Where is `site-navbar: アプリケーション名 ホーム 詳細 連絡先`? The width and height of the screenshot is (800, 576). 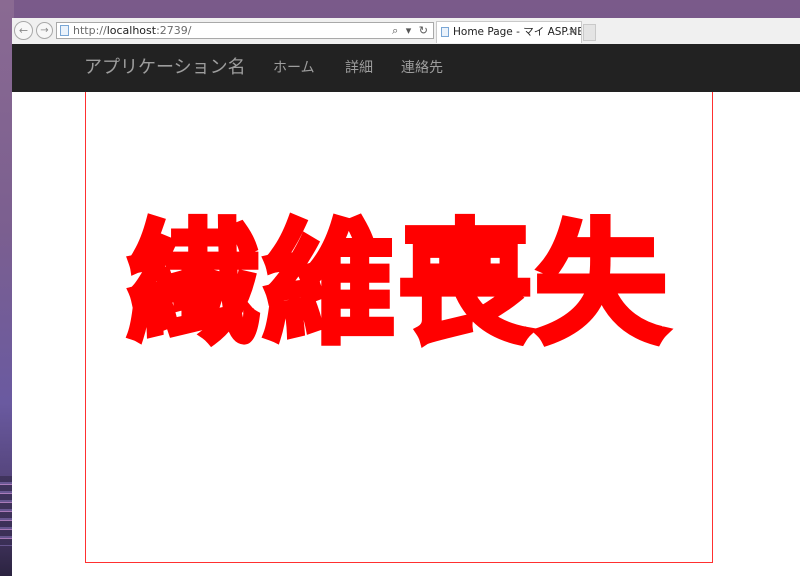
site-navbar: アプリケーション名 ホーム 詳細 連絡先 is located at coordinates (406, 68).